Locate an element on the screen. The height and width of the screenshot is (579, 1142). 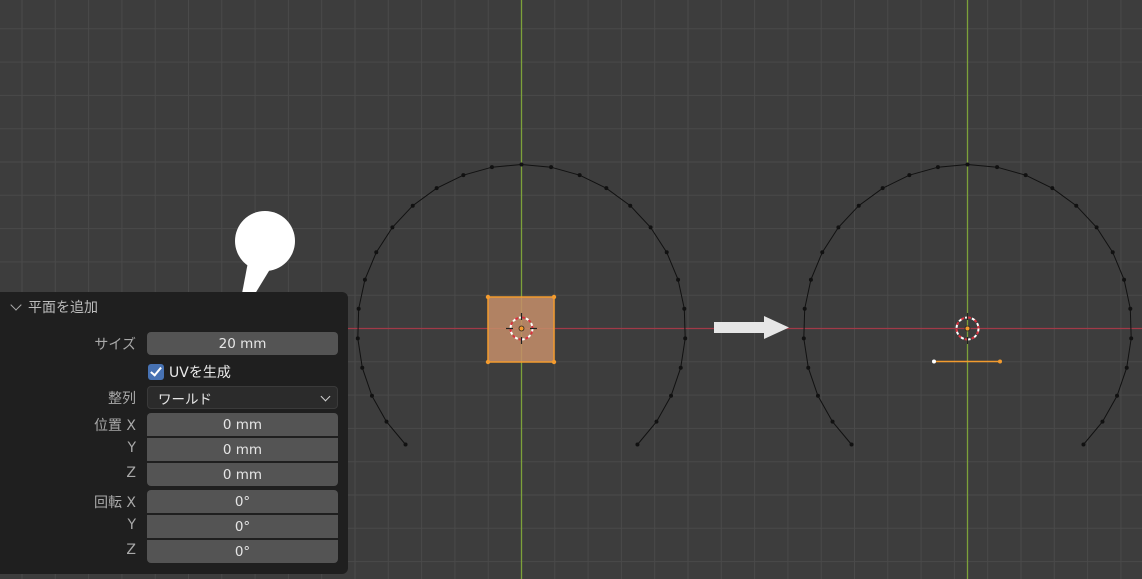
panel-title: 平面を追加 is located at coordinates (63, 308).